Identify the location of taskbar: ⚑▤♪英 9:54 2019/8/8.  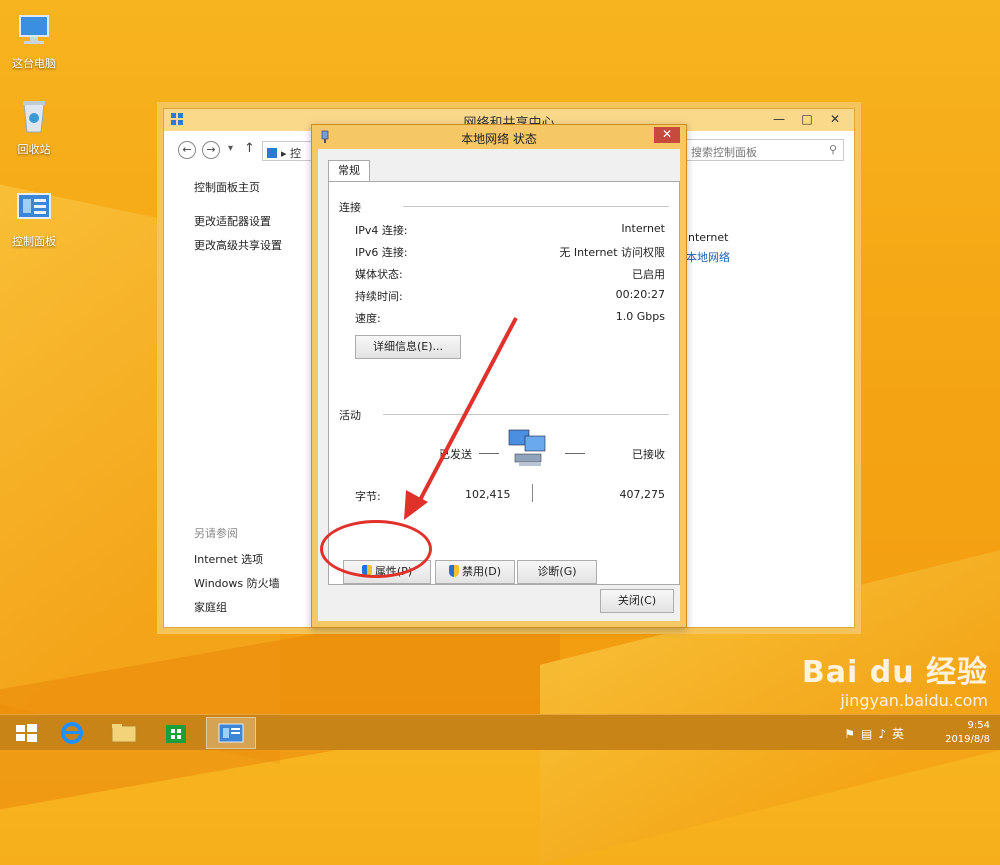
(500, 732).